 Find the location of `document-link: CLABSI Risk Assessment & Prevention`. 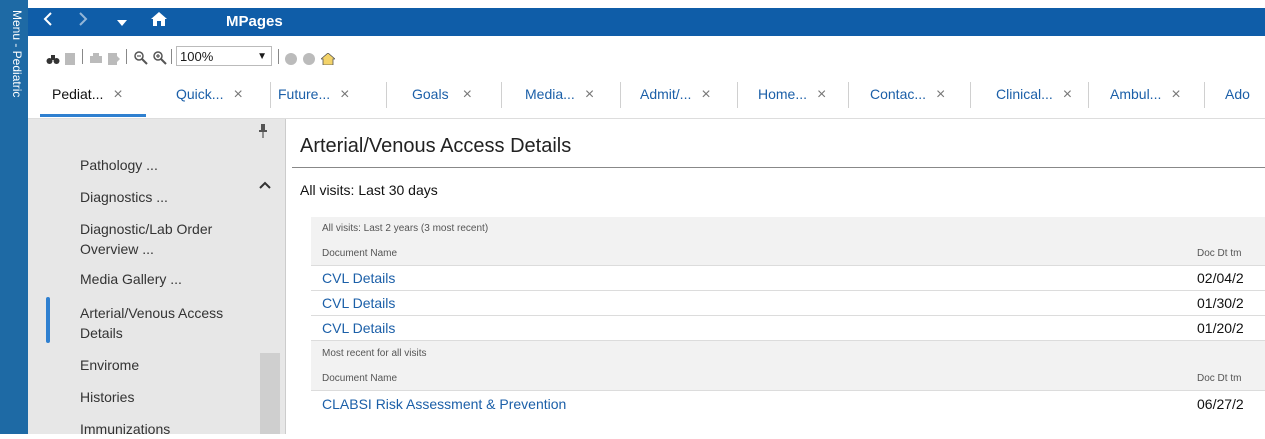

document-link: CLABSI Risk Assessment & Prevention is located at coordinates (444, 404).